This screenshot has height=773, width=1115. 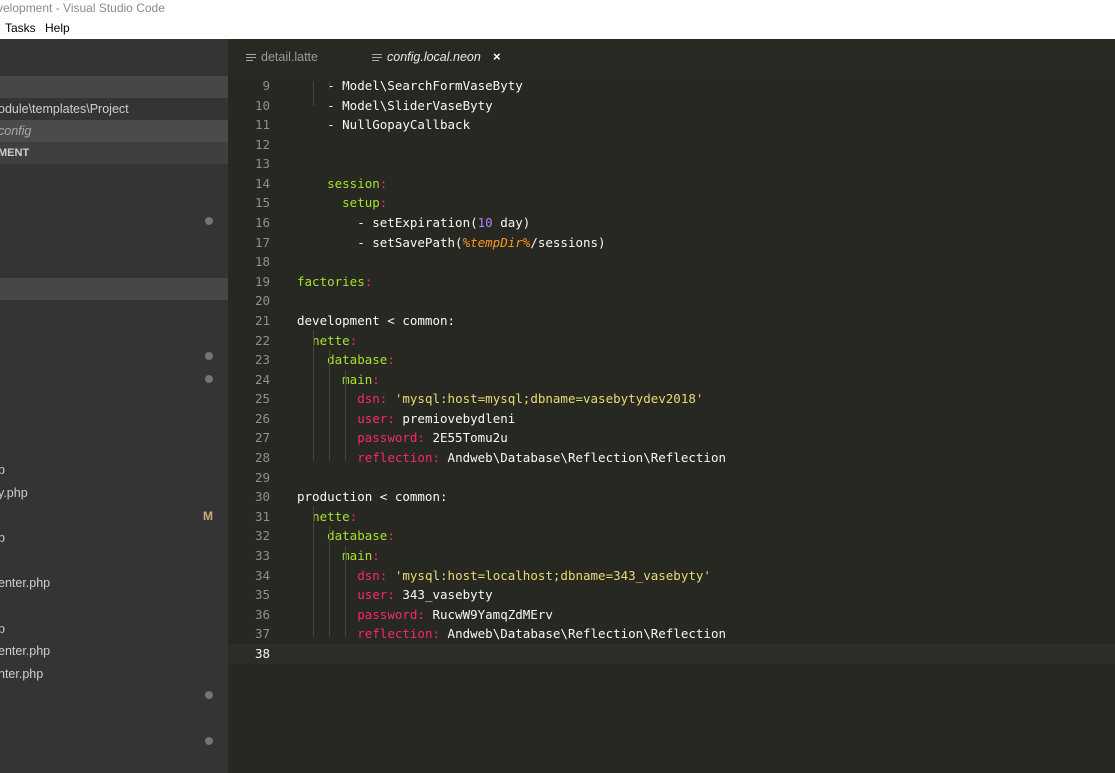 What do you see at coordinates (671, 536) in the screenshot?
I see `code-line: 32 database:` at bounding box center [671, 536].